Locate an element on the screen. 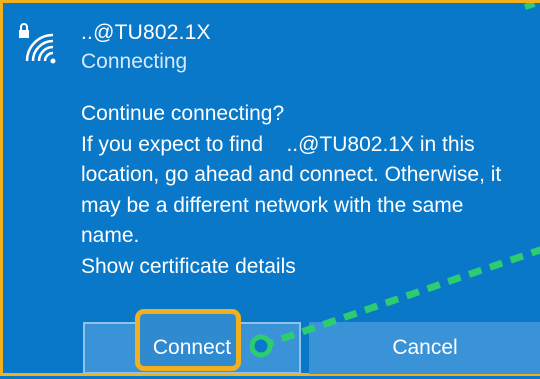  cancel-button: Cancel is located at coordinates (424, 348).